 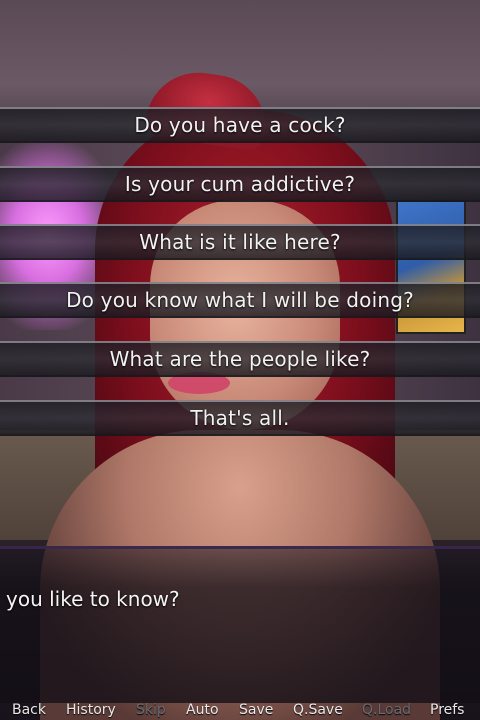 I want to click on choice-button: Do you have a cock?, so click(x=240, y=125).